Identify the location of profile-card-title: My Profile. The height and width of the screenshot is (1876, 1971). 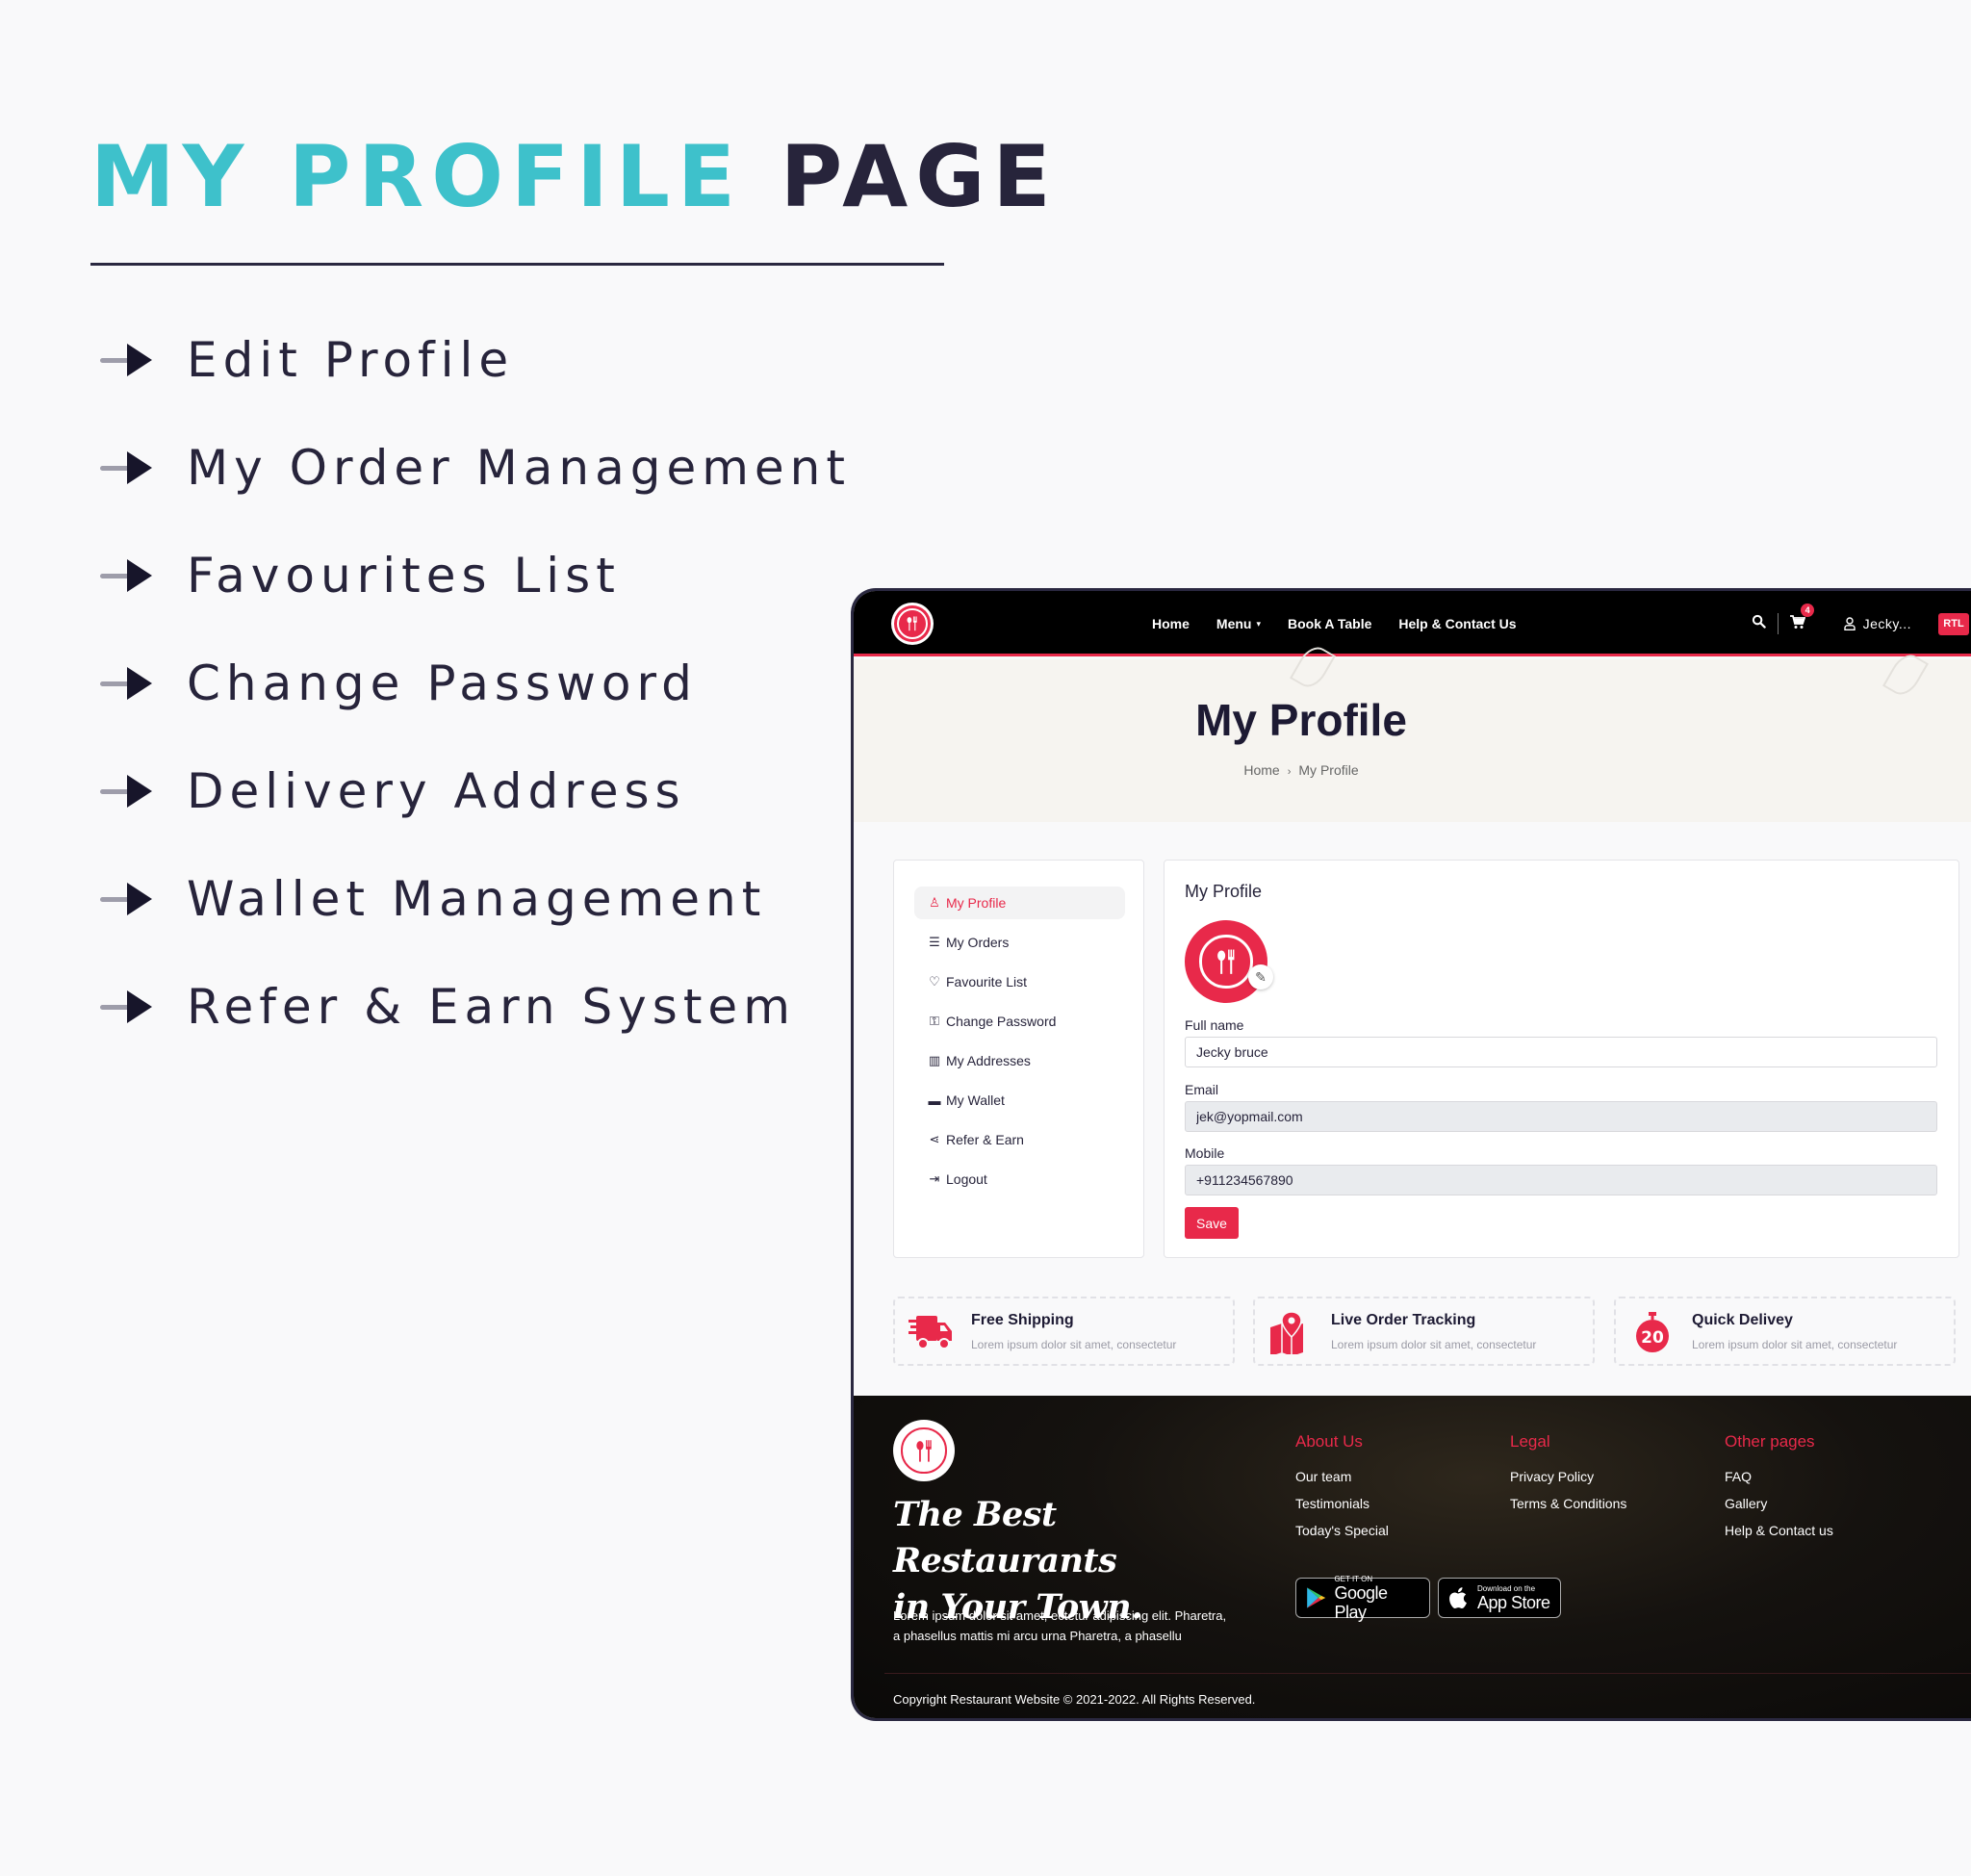
(1224, 891).